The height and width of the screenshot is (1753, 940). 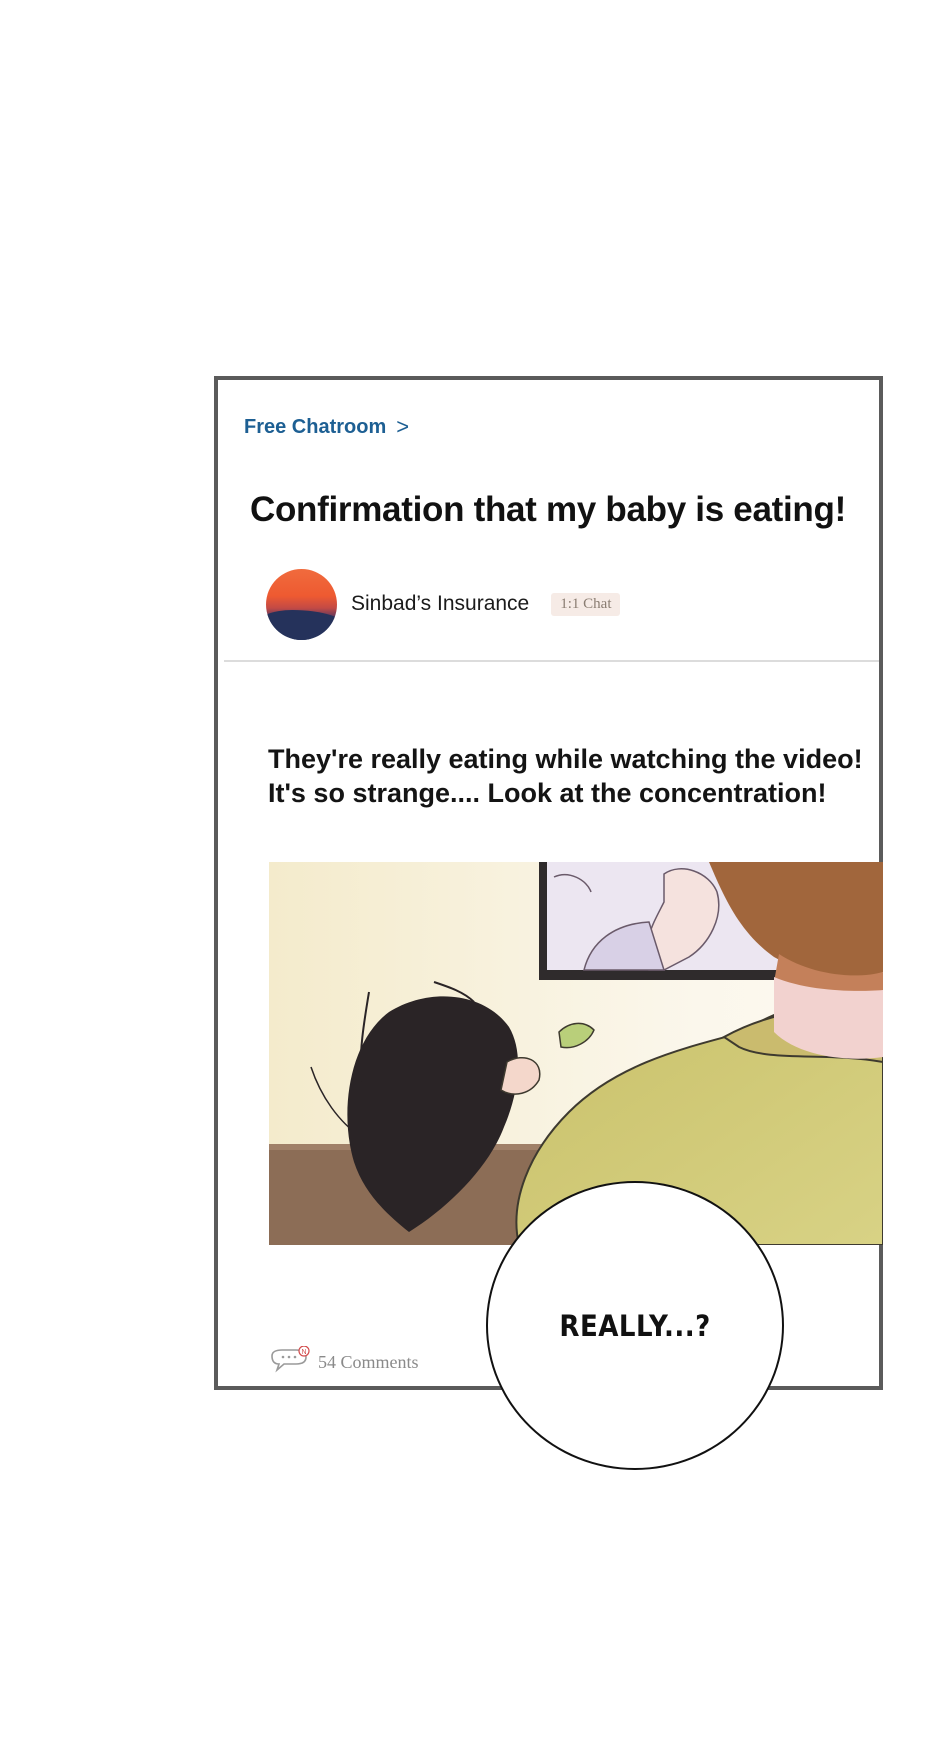 What do you see at coordinates (303, 1352) in the screenshot?
I see `new-badge-icon: N` at bounding box center [303, 1352].